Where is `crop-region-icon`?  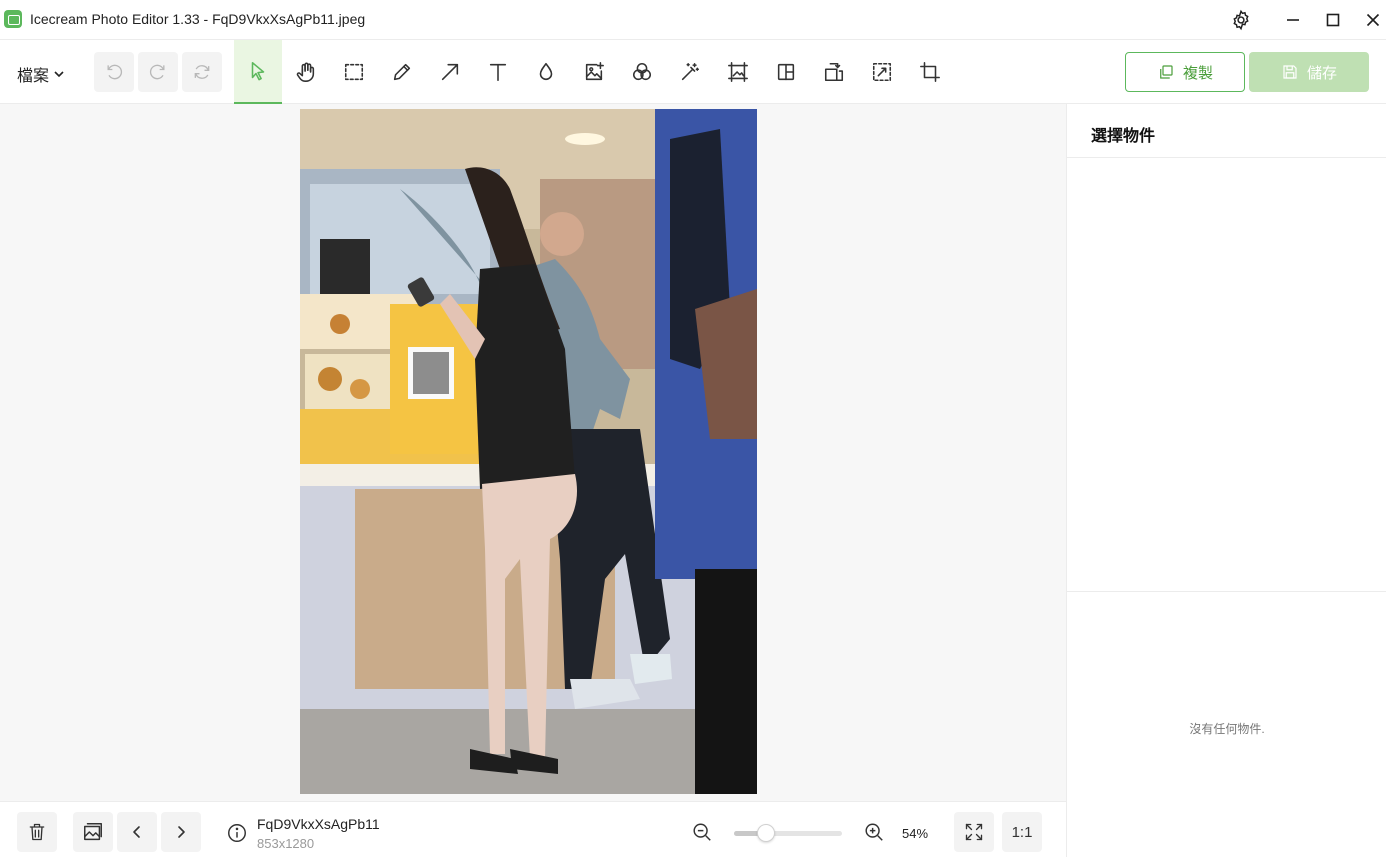 crop-region-icon is located at coordinates (882, 72).